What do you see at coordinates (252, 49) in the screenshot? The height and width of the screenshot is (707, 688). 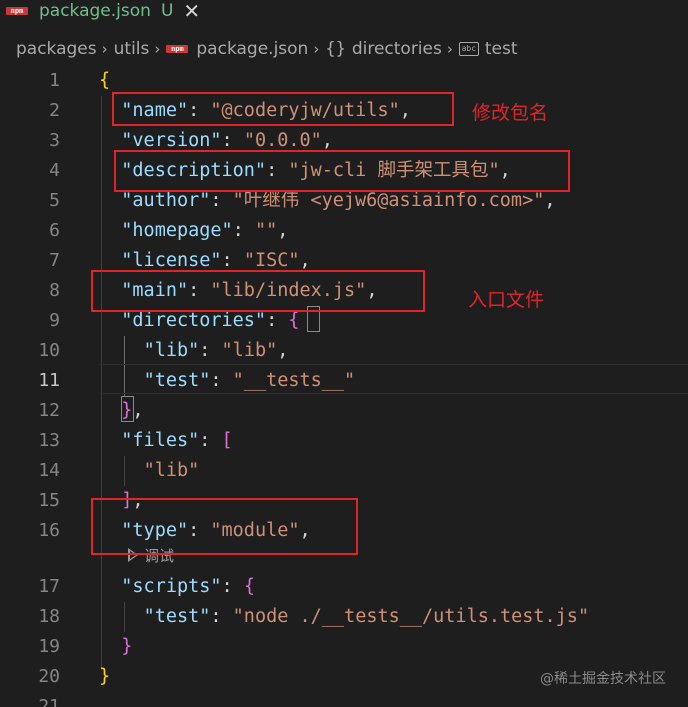 I see `breadcrumb-item-package-json: package.json` at bounding box center [252, 49].